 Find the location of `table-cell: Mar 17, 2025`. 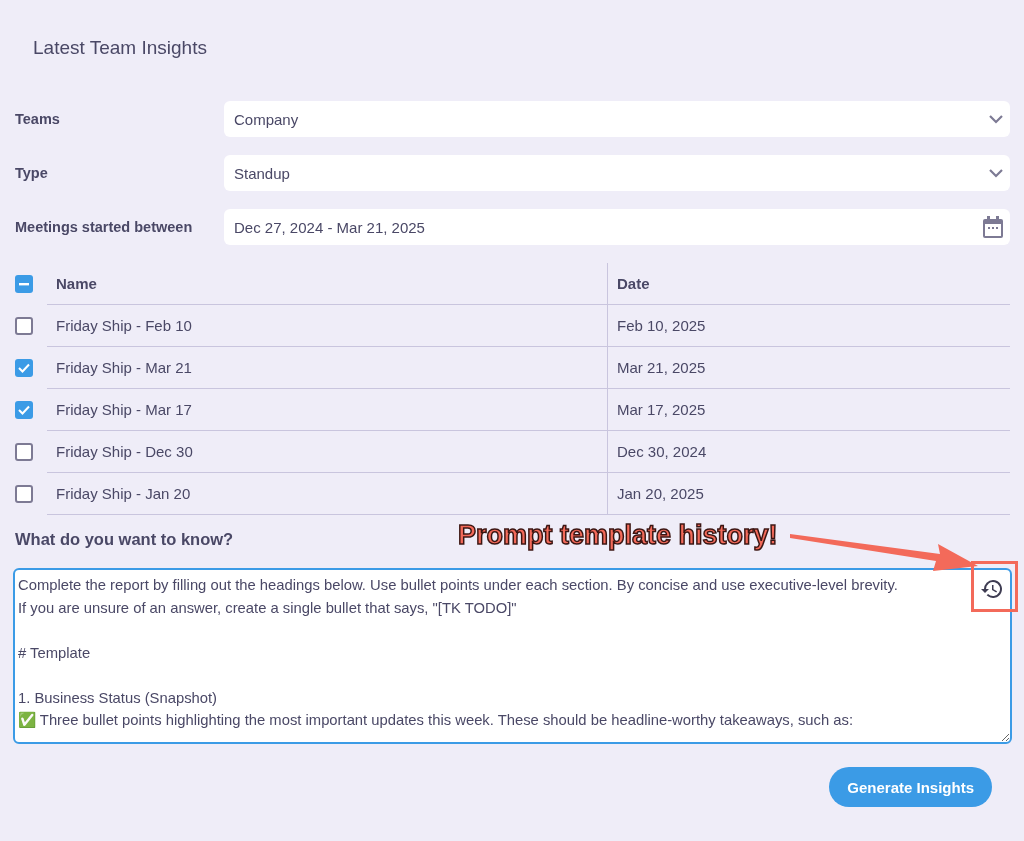

table-cell: Mar 17, 2025 is located at coordinates (808, 410).